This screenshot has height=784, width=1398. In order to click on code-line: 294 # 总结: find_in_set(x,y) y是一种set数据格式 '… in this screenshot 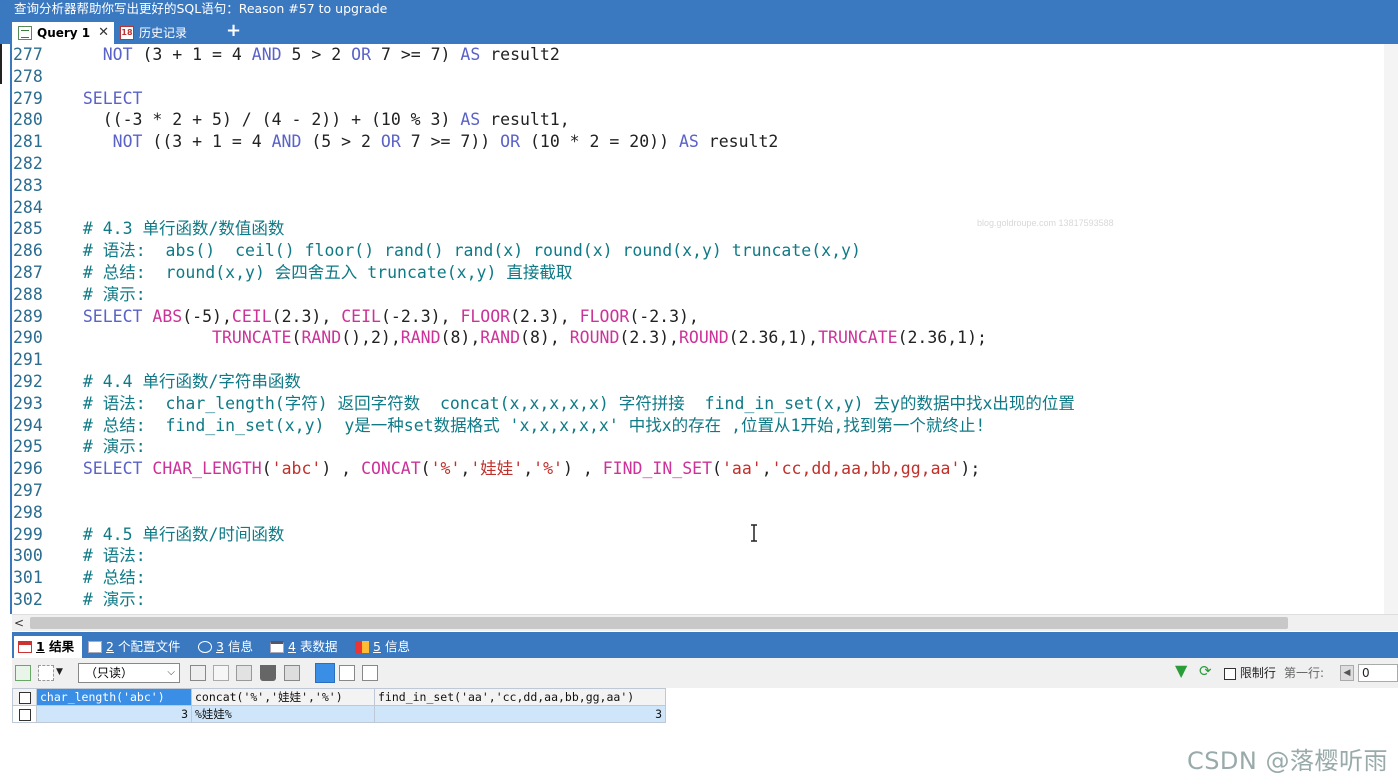, I will do `click(498, 426)`.